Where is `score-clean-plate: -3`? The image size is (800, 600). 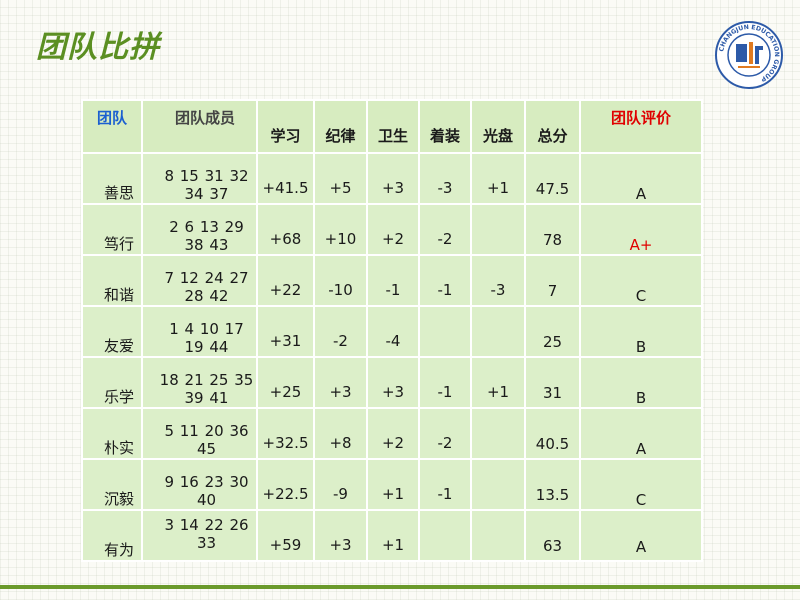
score-clean-plate: -3 is located at coordinates (498, 280).